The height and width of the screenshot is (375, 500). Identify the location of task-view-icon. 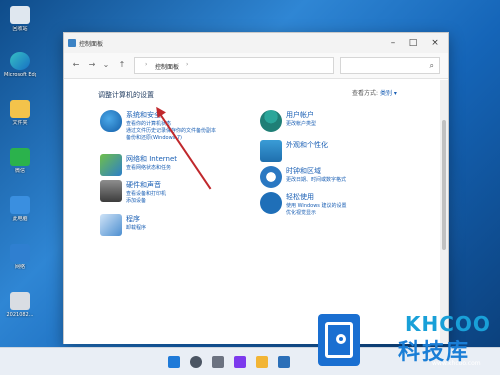
(218, 362).